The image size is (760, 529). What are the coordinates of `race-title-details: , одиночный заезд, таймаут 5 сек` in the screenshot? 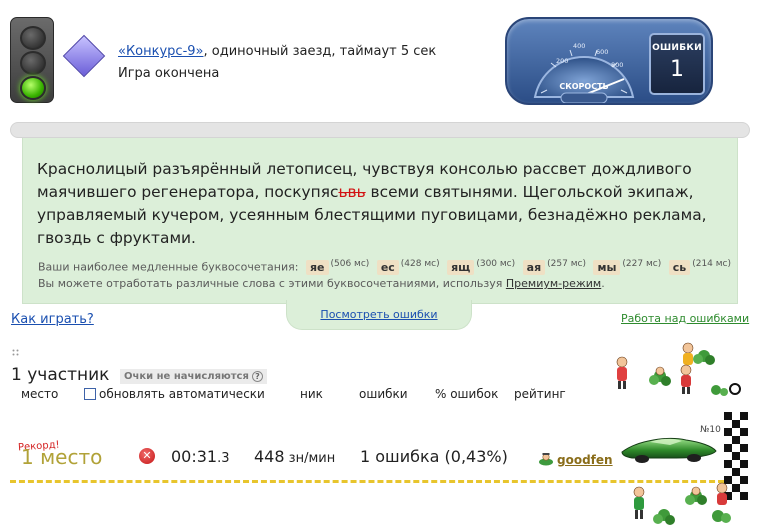 It's located at (320, 51).